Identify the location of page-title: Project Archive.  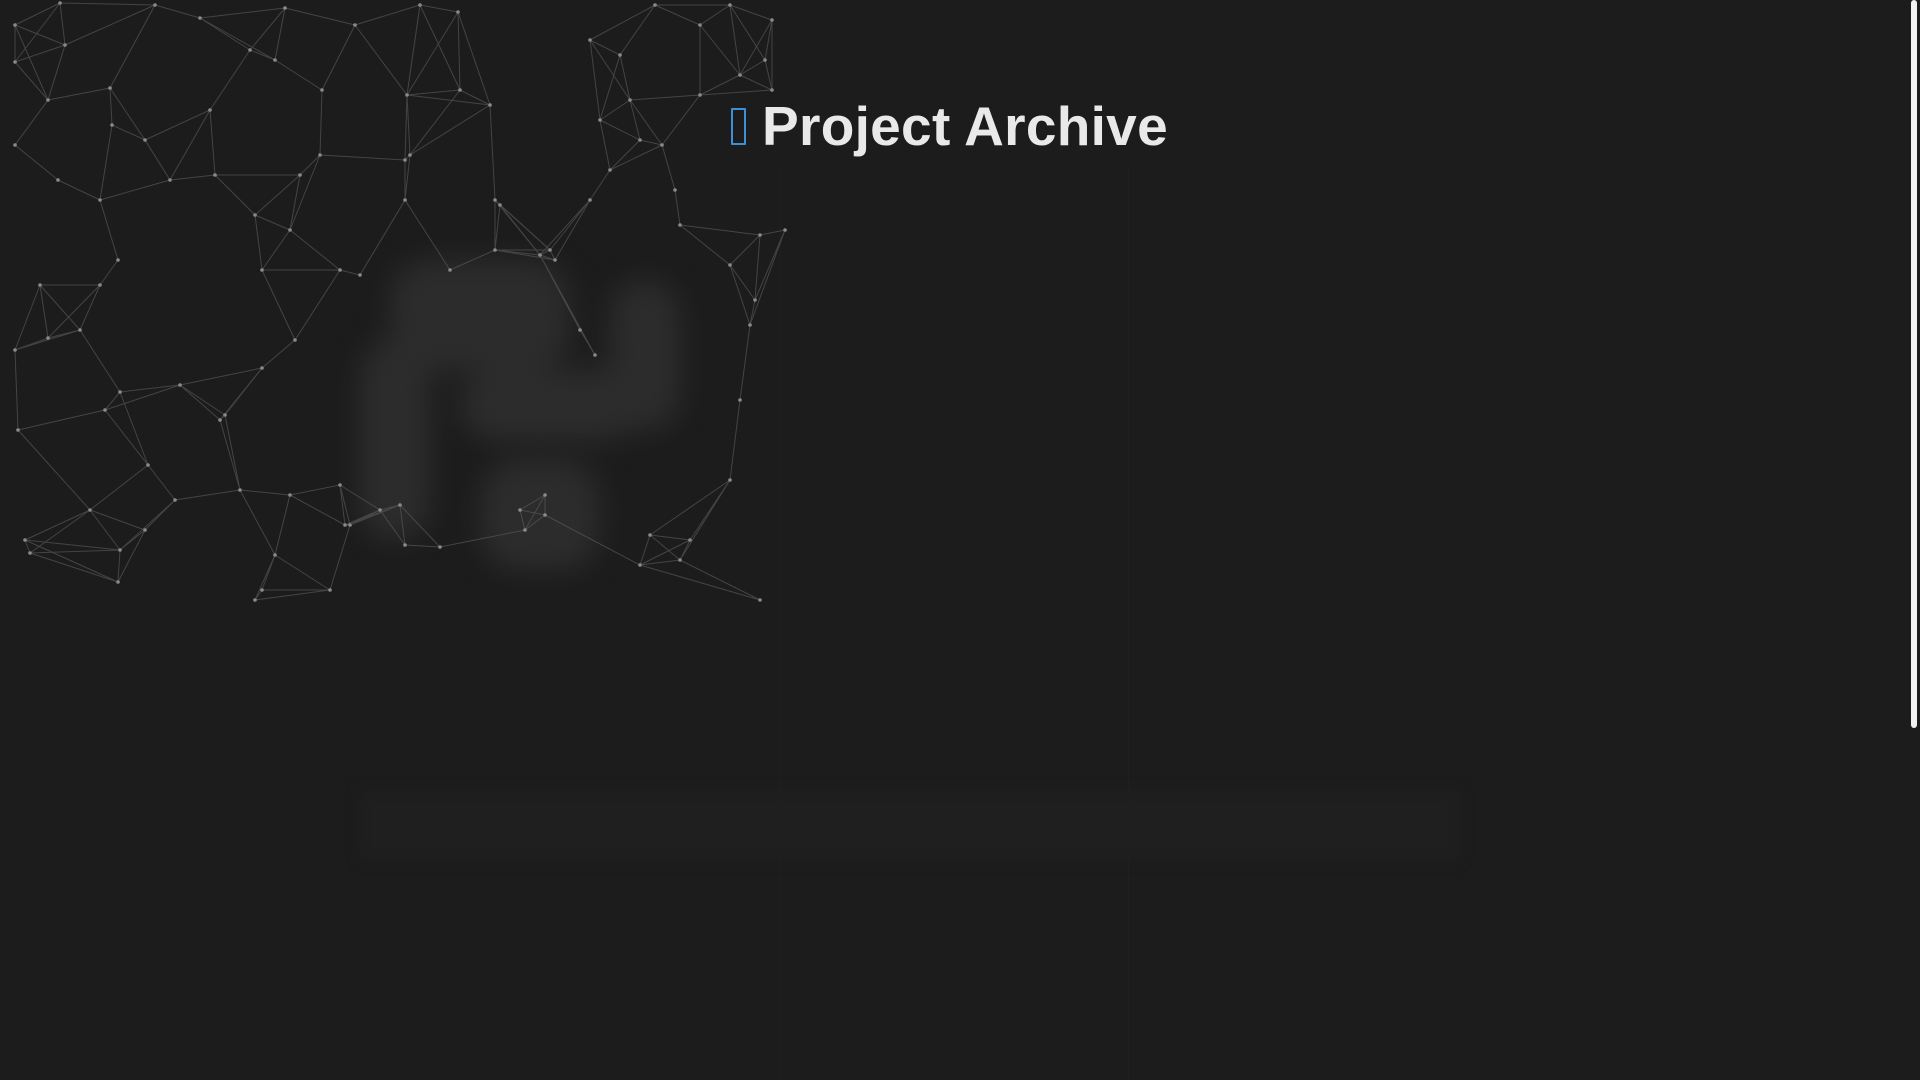
(965, 126).